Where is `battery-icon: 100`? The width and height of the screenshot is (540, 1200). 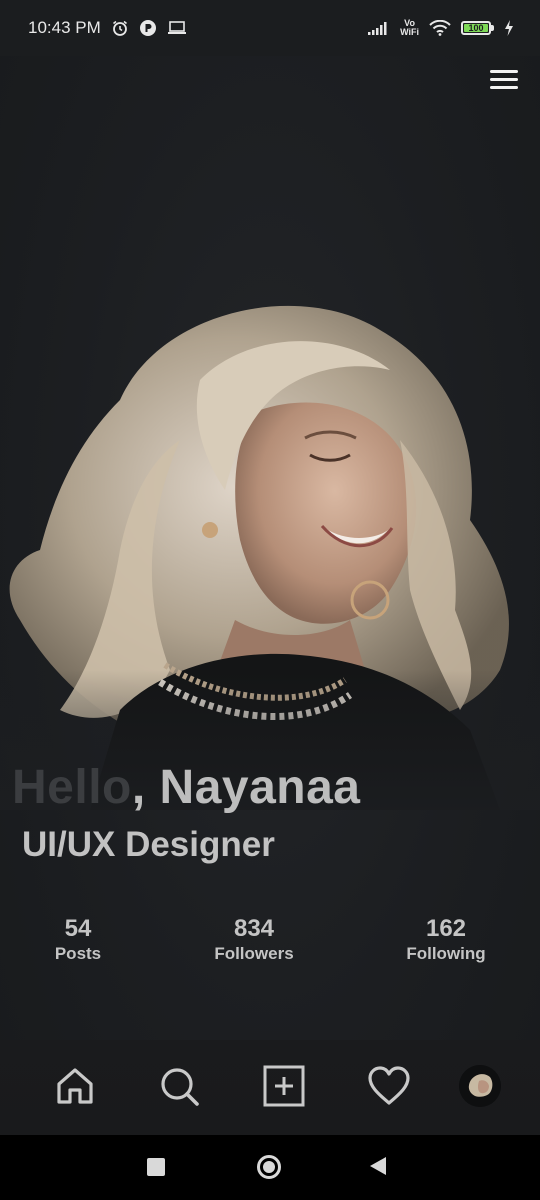
battery-icon: 100 is located at coordinates (477, 28).